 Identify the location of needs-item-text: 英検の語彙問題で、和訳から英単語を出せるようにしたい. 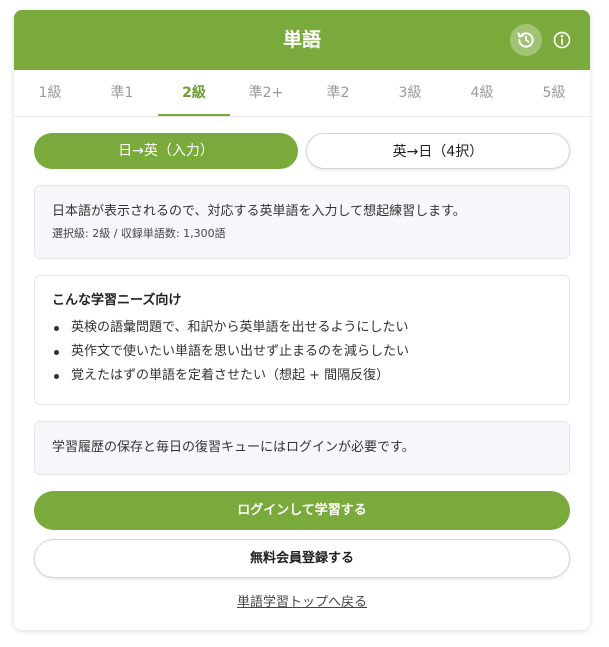
(240, 327).